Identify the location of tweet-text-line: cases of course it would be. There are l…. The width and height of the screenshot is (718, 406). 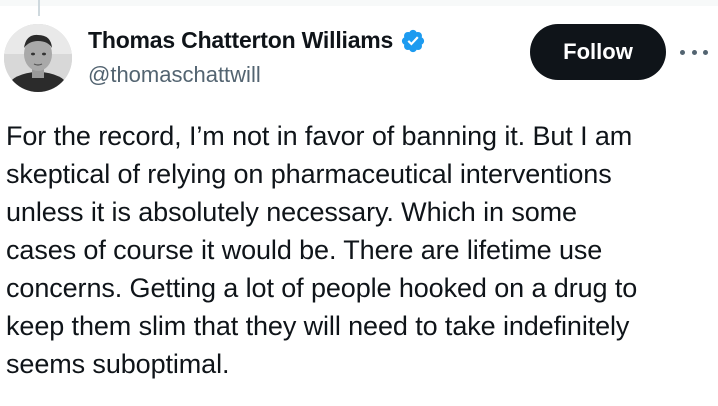
(304, 250).